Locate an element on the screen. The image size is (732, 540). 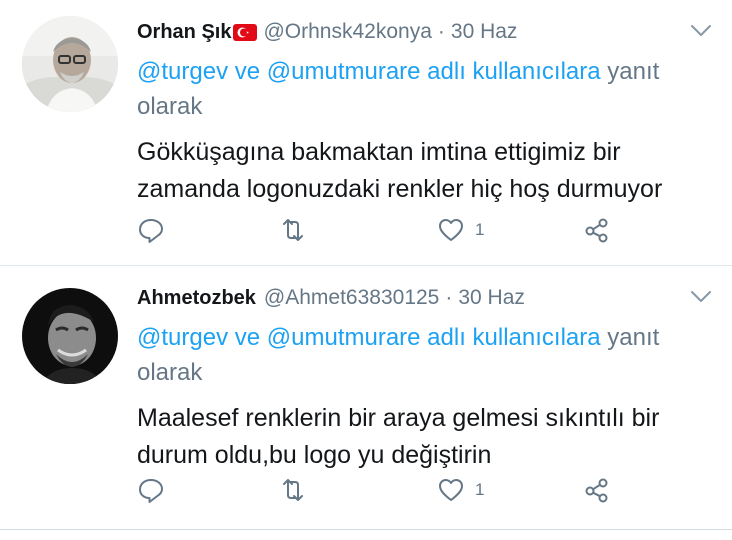
tweet-header: Ahmetozbek @Ahmet63830125 · 30 Haz is located at coordinates (428, 298).